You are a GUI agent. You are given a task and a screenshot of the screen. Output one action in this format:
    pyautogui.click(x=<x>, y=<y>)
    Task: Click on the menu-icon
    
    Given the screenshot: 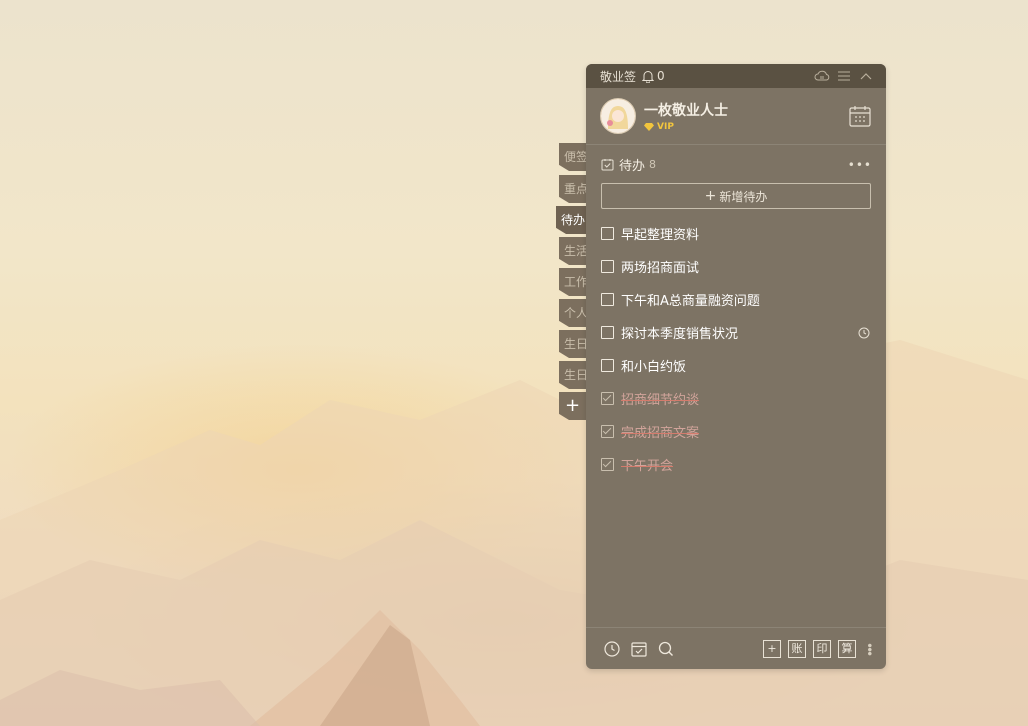 What is the action you would take?
    pyautogui.click(x=844, y=76)
    